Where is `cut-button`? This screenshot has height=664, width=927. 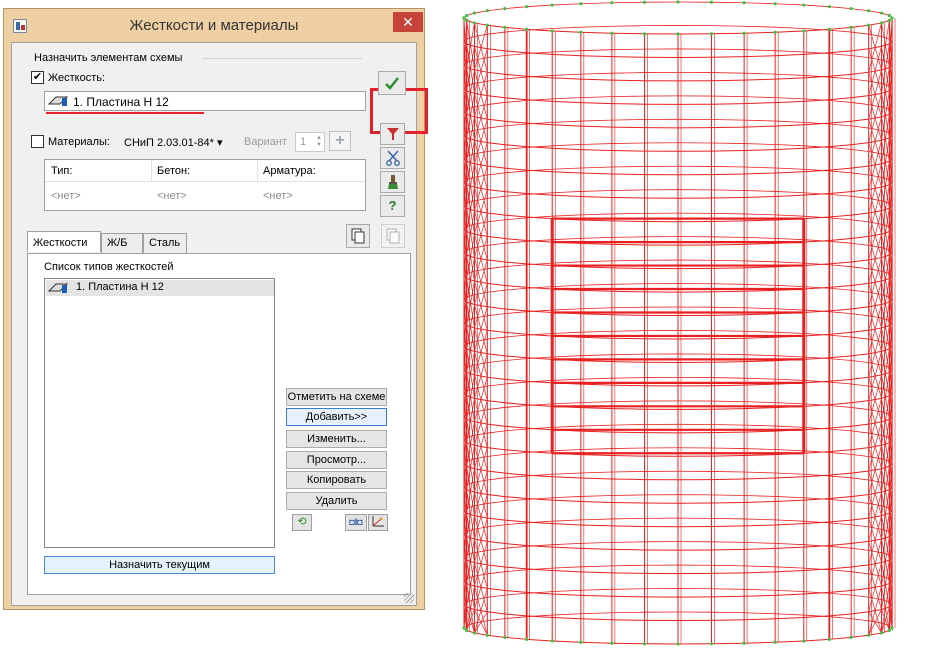
cut-button is located at coordinates (392, 158).